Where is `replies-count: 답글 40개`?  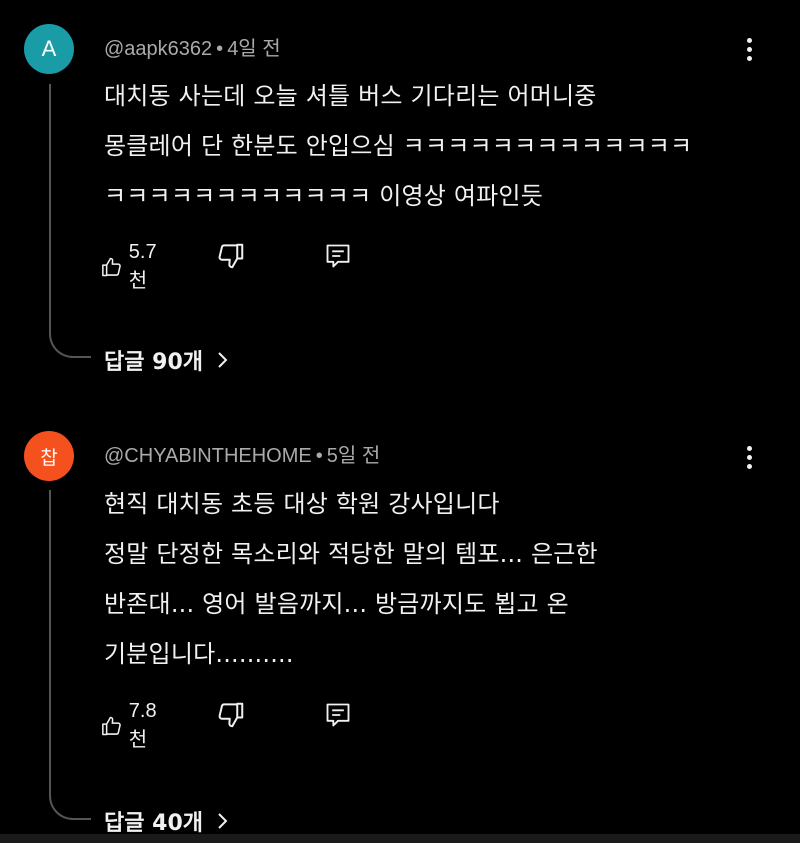
replies-count: 답글 40개 is located at coordinates (153, 823).